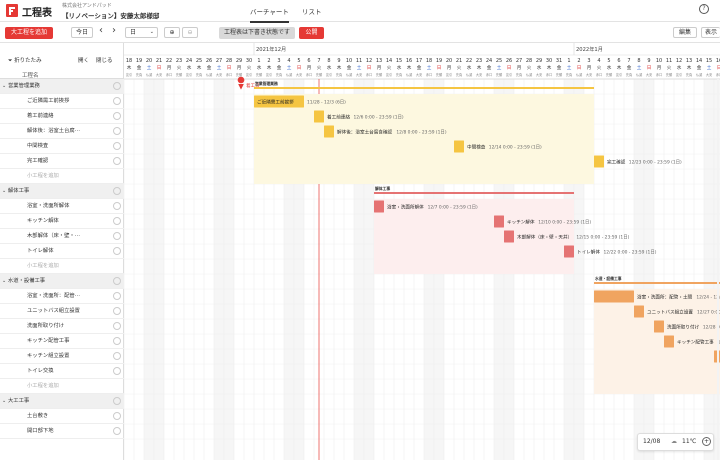 The image size is (720, 460). Describe the element at coordinates (311, 33) in the screenshot. I see `publish-button: 公開` at that location.